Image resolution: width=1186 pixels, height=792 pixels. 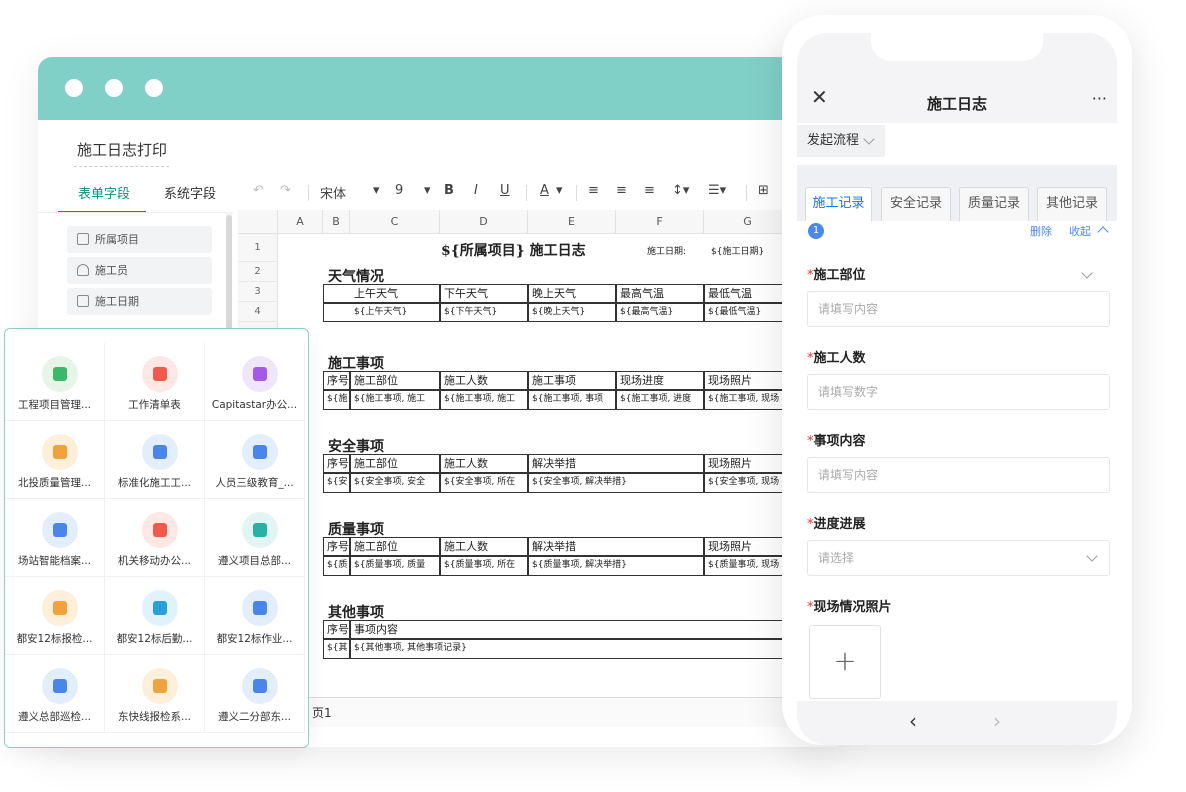 I want to click on weather-col: 下午天气, so click(x=484, y=293).